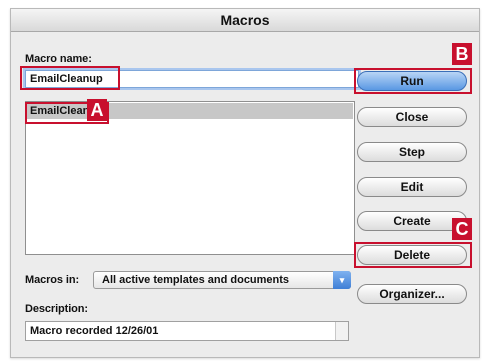  I want to click on dialog-title: Macros, so click(245, 20).